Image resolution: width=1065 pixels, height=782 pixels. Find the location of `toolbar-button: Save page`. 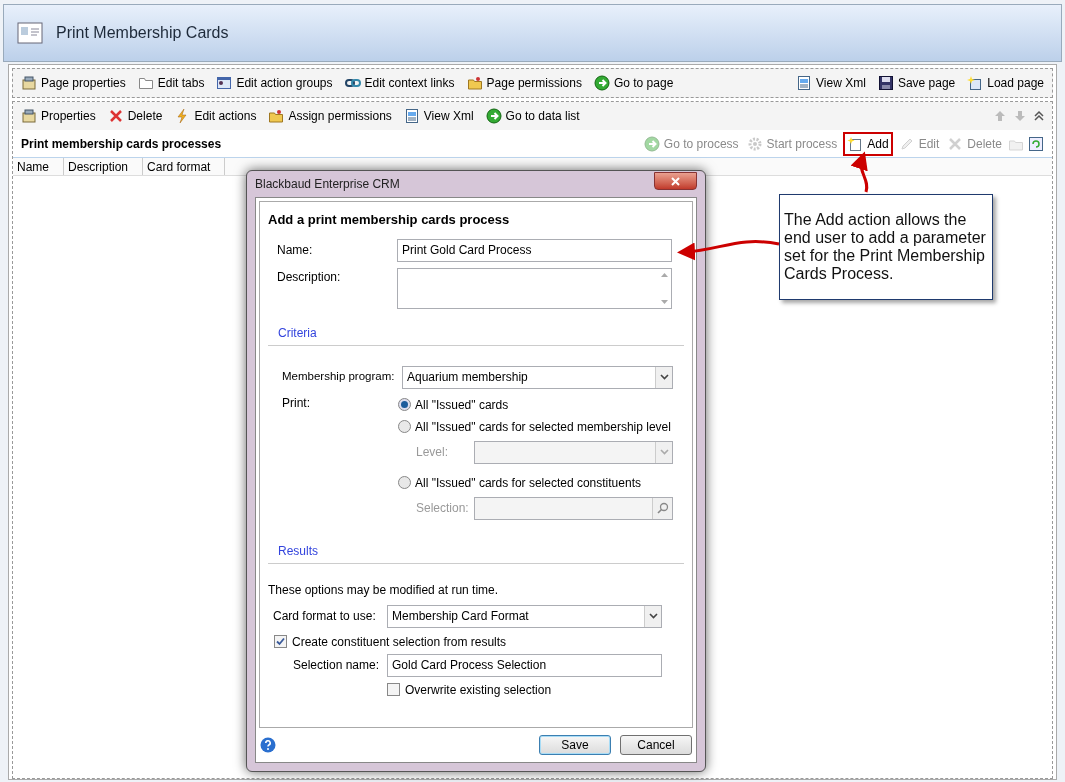

toolbar-button: Save page is located at coordinates (916, 83).